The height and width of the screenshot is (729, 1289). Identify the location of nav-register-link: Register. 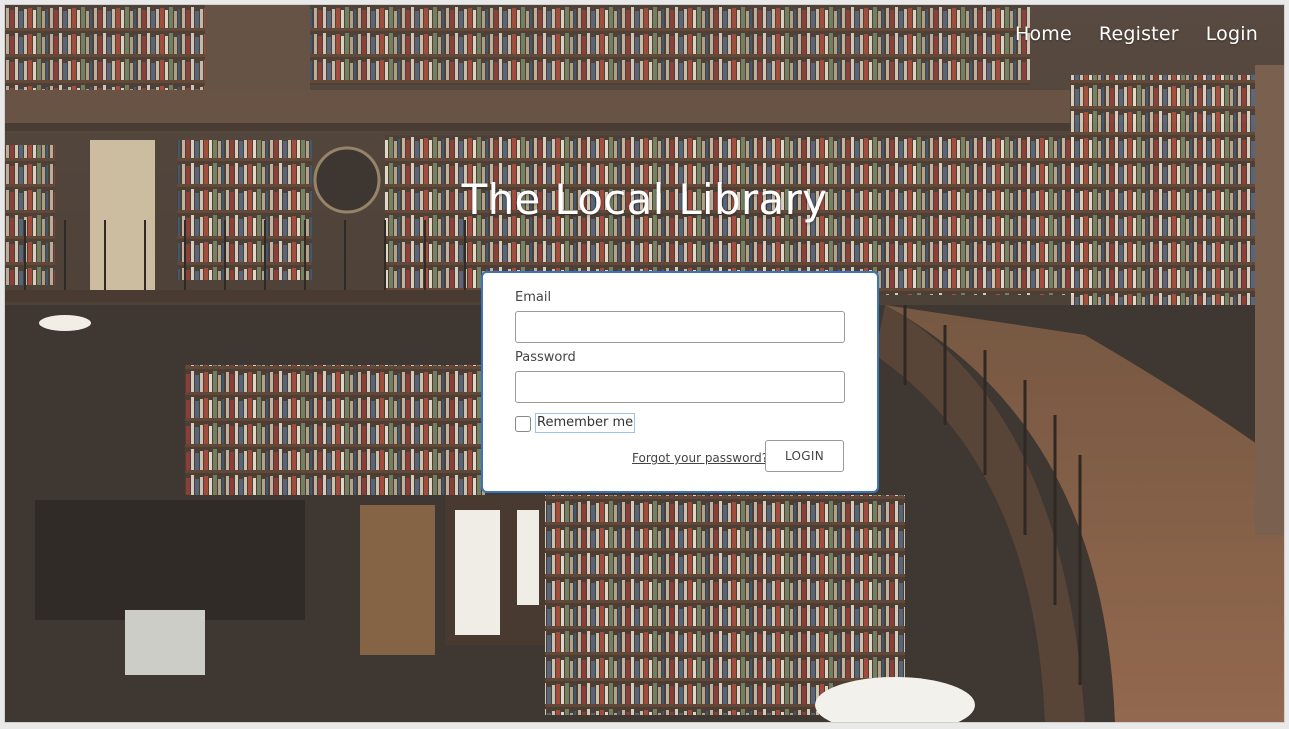
(1139, 34).